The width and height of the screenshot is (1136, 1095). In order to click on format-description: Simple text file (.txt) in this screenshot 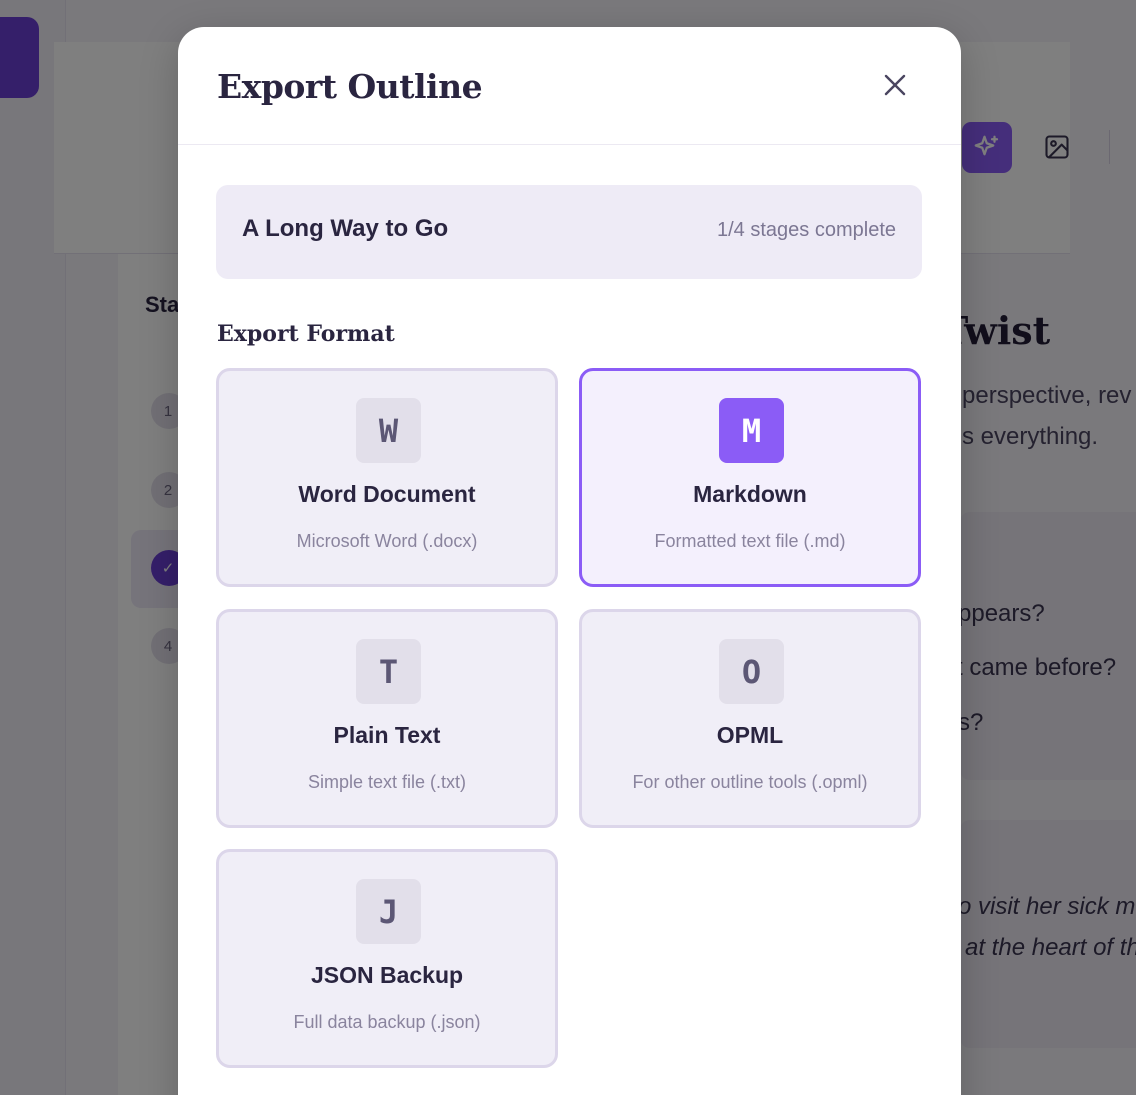, I will do `click(387, 782)`.